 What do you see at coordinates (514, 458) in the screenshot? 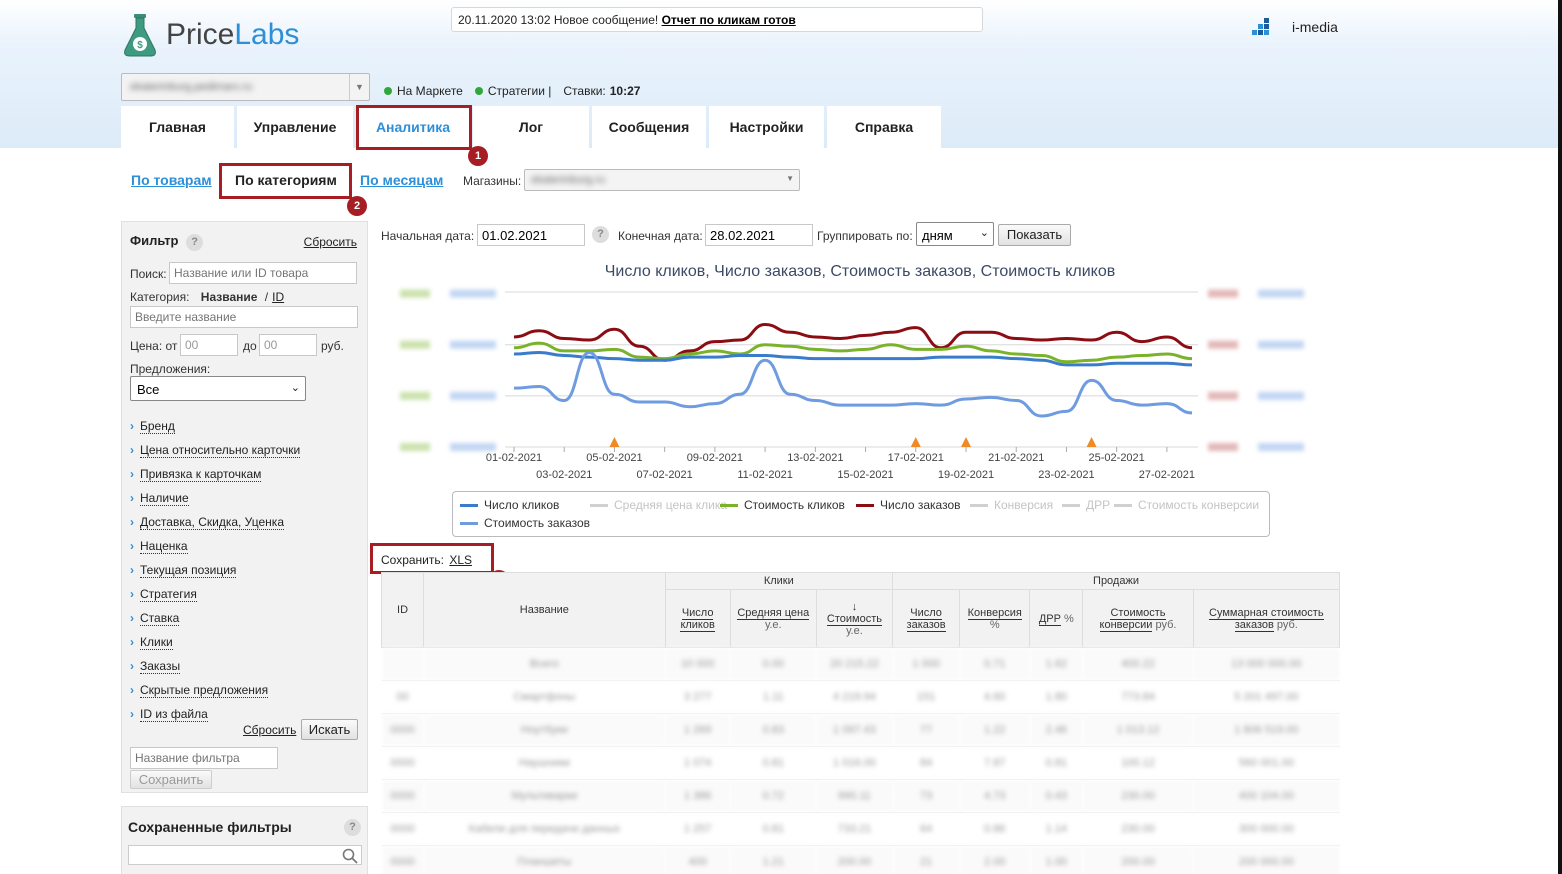
I see `x-tick-label: 01-02-2021` at bounding box center [514, 458].